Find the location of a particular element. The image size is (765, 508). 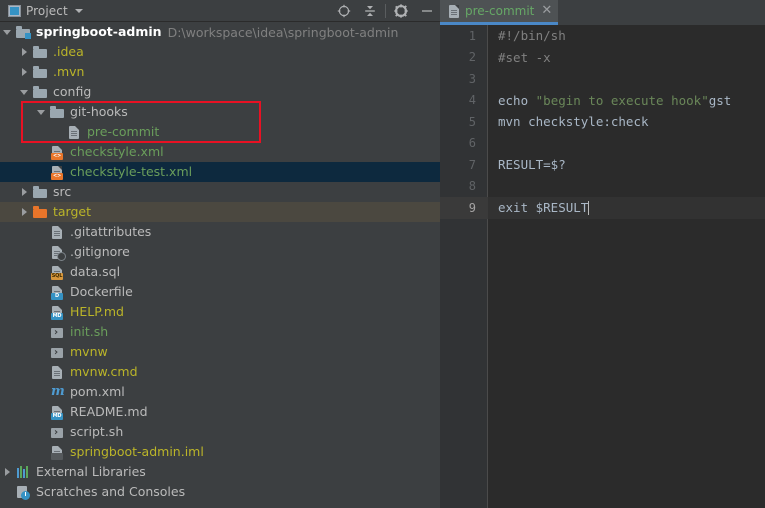

code-text: exit $RESULT is located at coordinates (544, 208).